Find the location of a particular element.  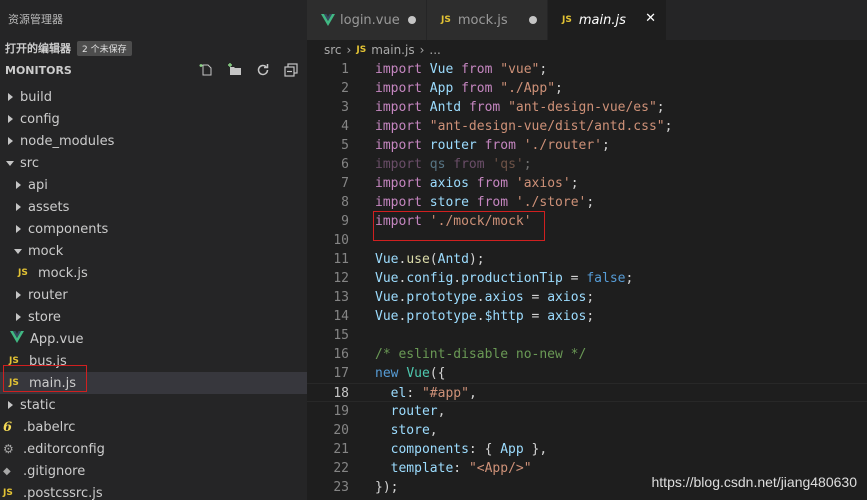

tree-item-store: store is located at coordinates (153, 317).